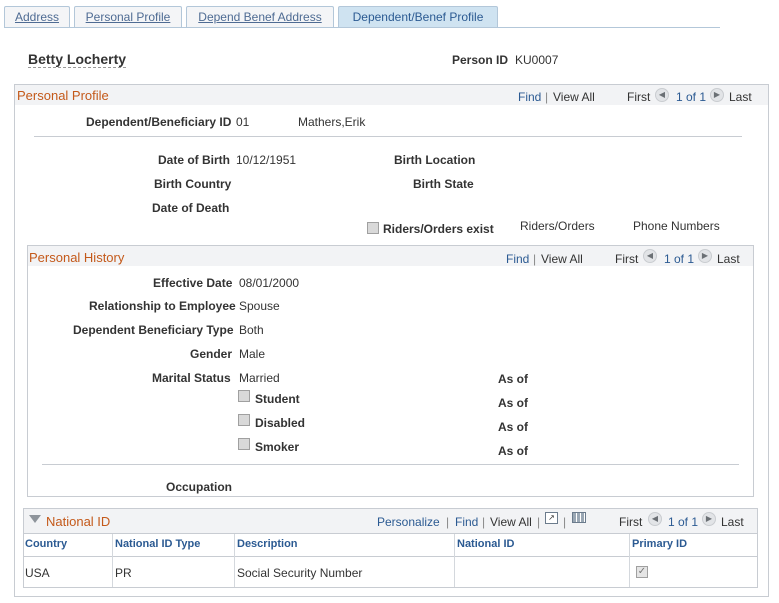 This screenshot has height=603, width=779. What do you see at coordinates (435, 160) in the screenshot?
I see `birth-location-label: Birth Location` at bounding box center [435, 160].